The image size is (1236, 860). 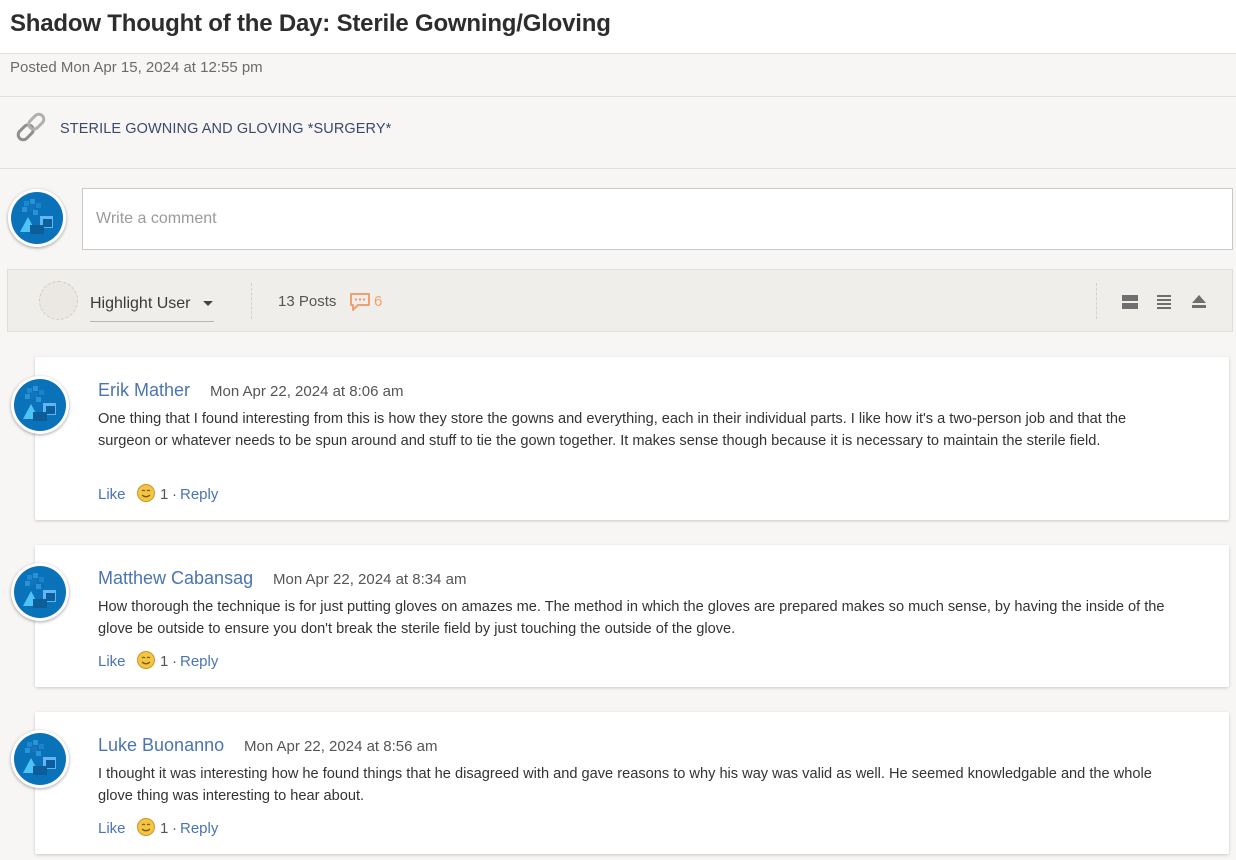 I want to click on list-view-icon, so click(x=1164, y=302).